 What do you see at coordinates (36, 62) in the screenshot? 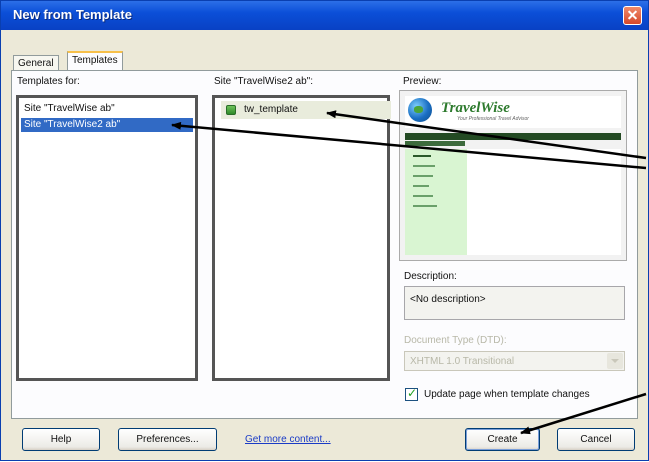
I see `tab-general: General` at bounding box center [36, 62].